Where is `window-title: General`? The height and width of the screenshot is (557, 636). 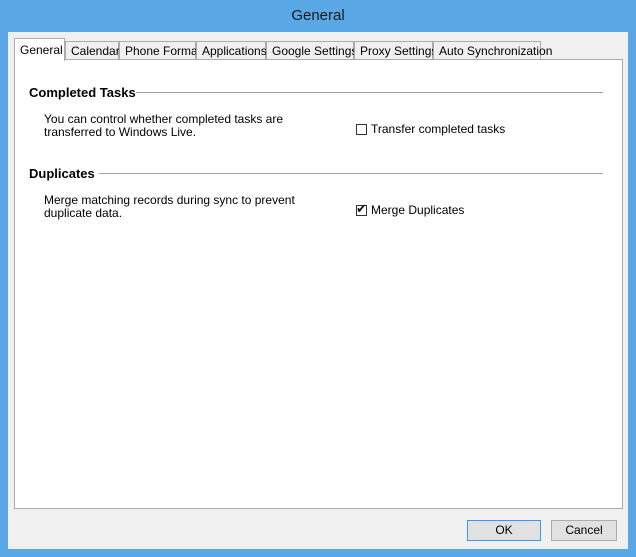 window-title: General is located at coordinates (318, 15).